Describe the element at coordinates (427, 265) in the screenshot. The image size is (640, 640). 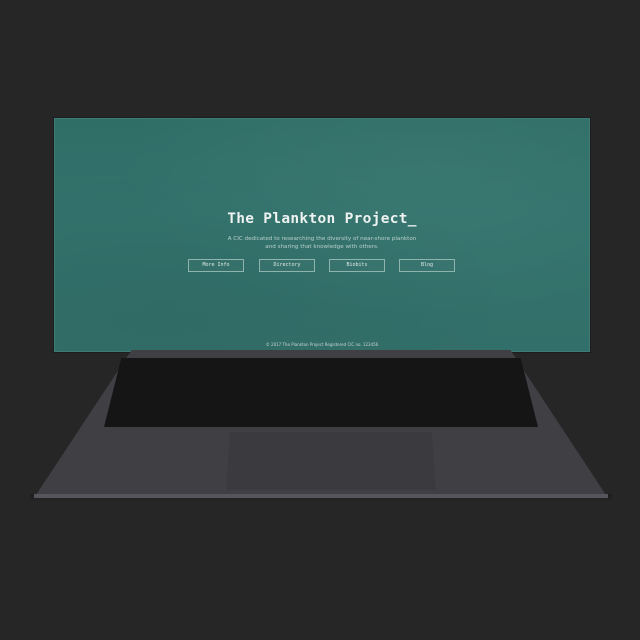
I see `blog-button: Blog` at that location.